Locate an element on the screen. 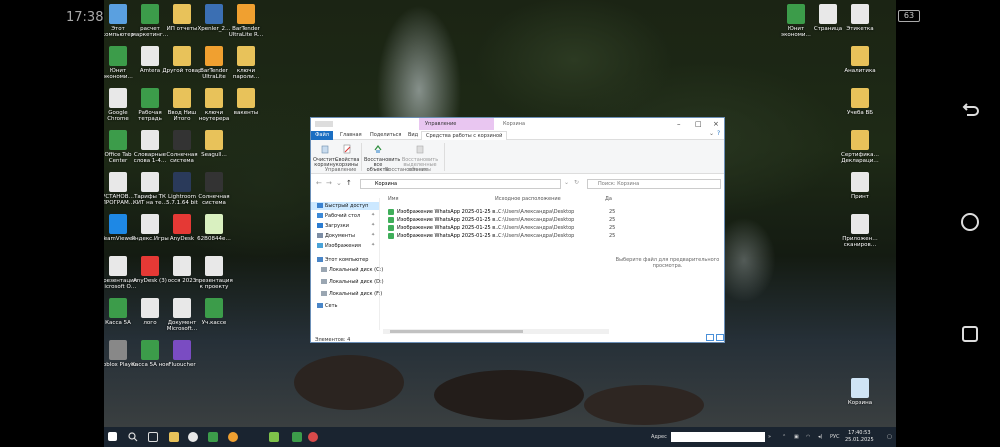  help-icon: ? is located at coordinates (718, 133).